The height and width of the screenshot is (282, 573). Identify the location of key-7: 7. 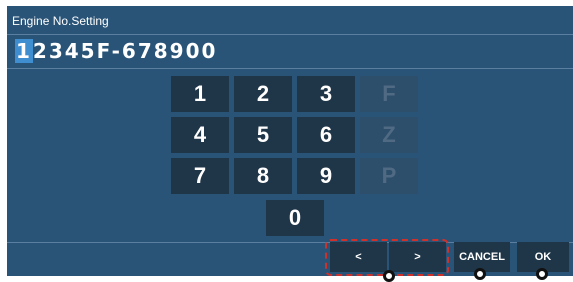
(200, 176).